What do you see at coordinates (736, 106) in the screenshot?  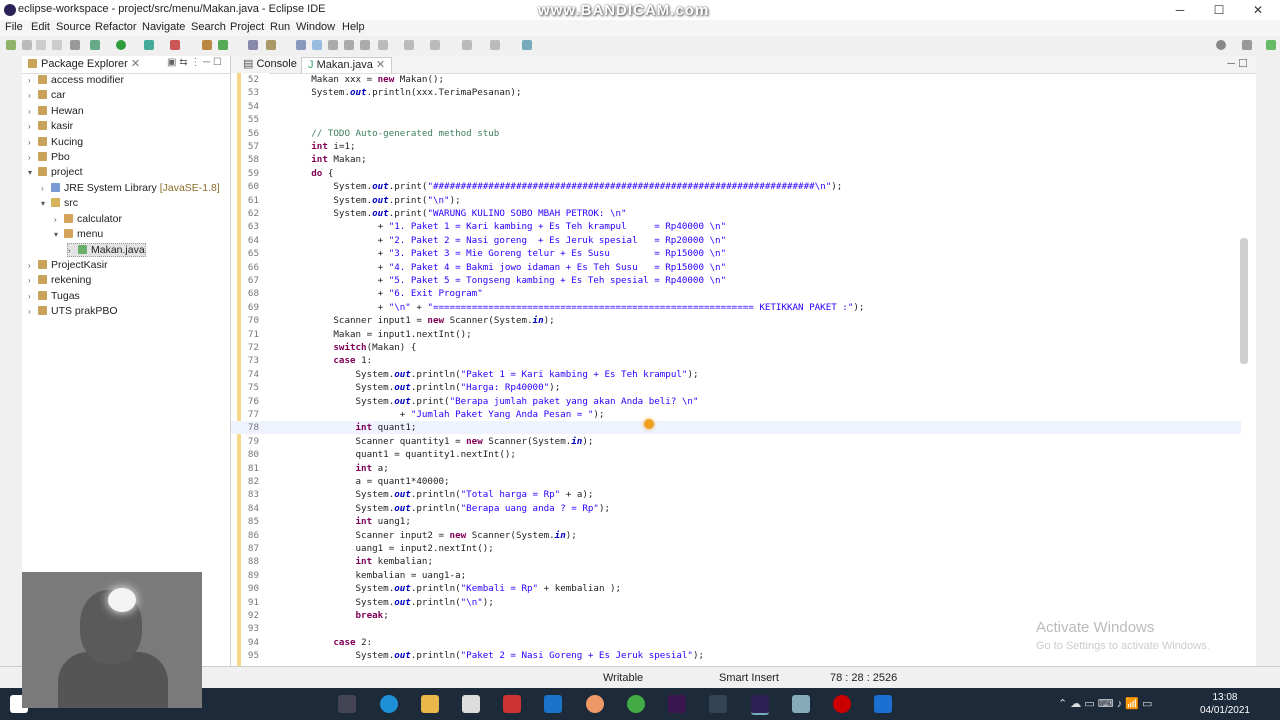 I see `code-line: 54` at bounding box center [736, 106].